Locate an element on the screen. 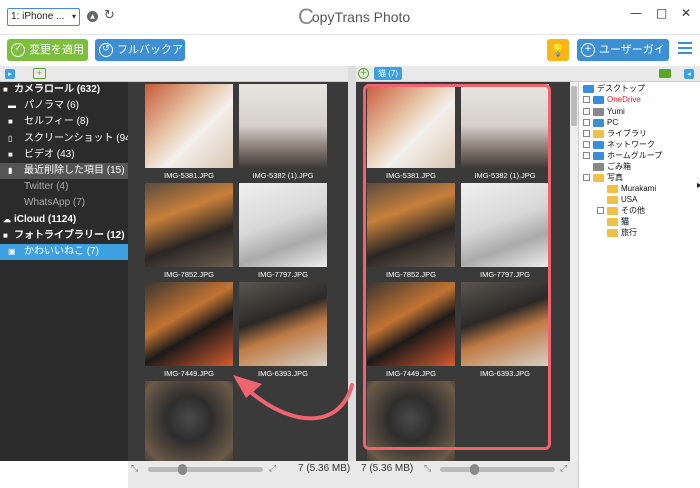 The width and height of the screenshot is (700, 488). device-select: 1: iPhone ... ▾ is located at coordinates (43, 17).